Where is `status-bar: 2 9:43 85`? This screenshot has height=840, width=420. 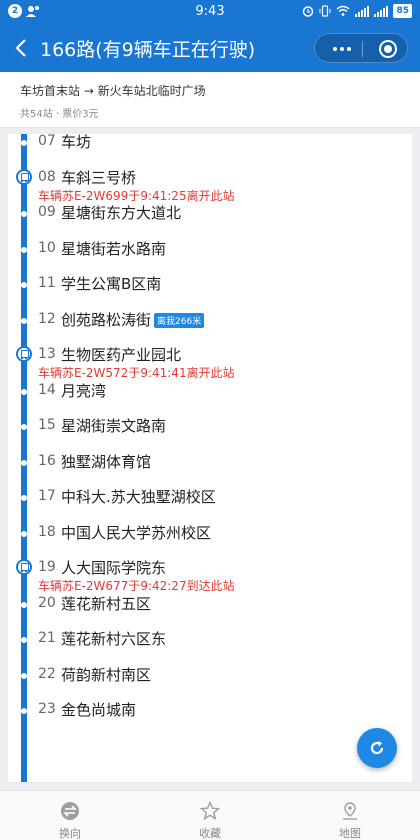
status-bar: 2 9:43 85 is located at coordinates (210, 12).